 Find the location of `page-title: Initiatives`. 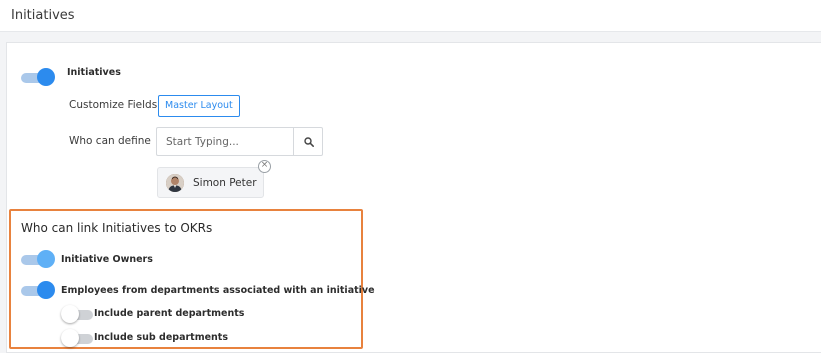

page-title: Initiatives is located at coordinates (43, 15).